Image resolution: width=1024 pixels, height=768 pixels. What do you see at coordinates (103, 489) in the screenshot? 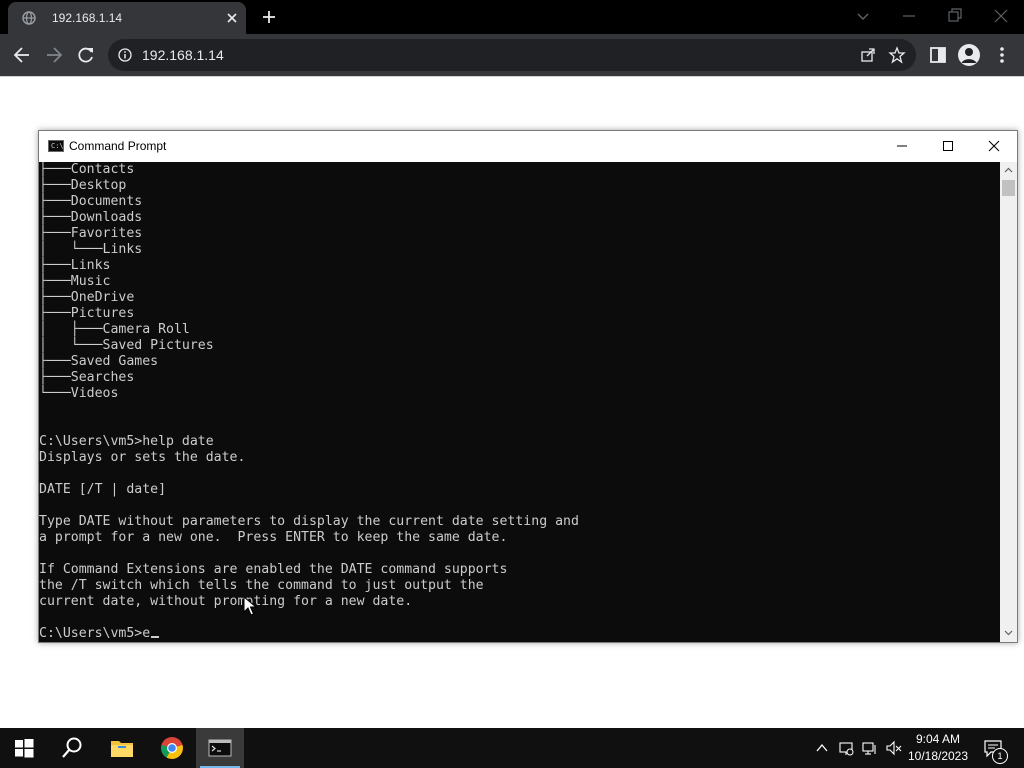
I see `console-line: DATE [/T | date]` at bounding box center [103, 489].